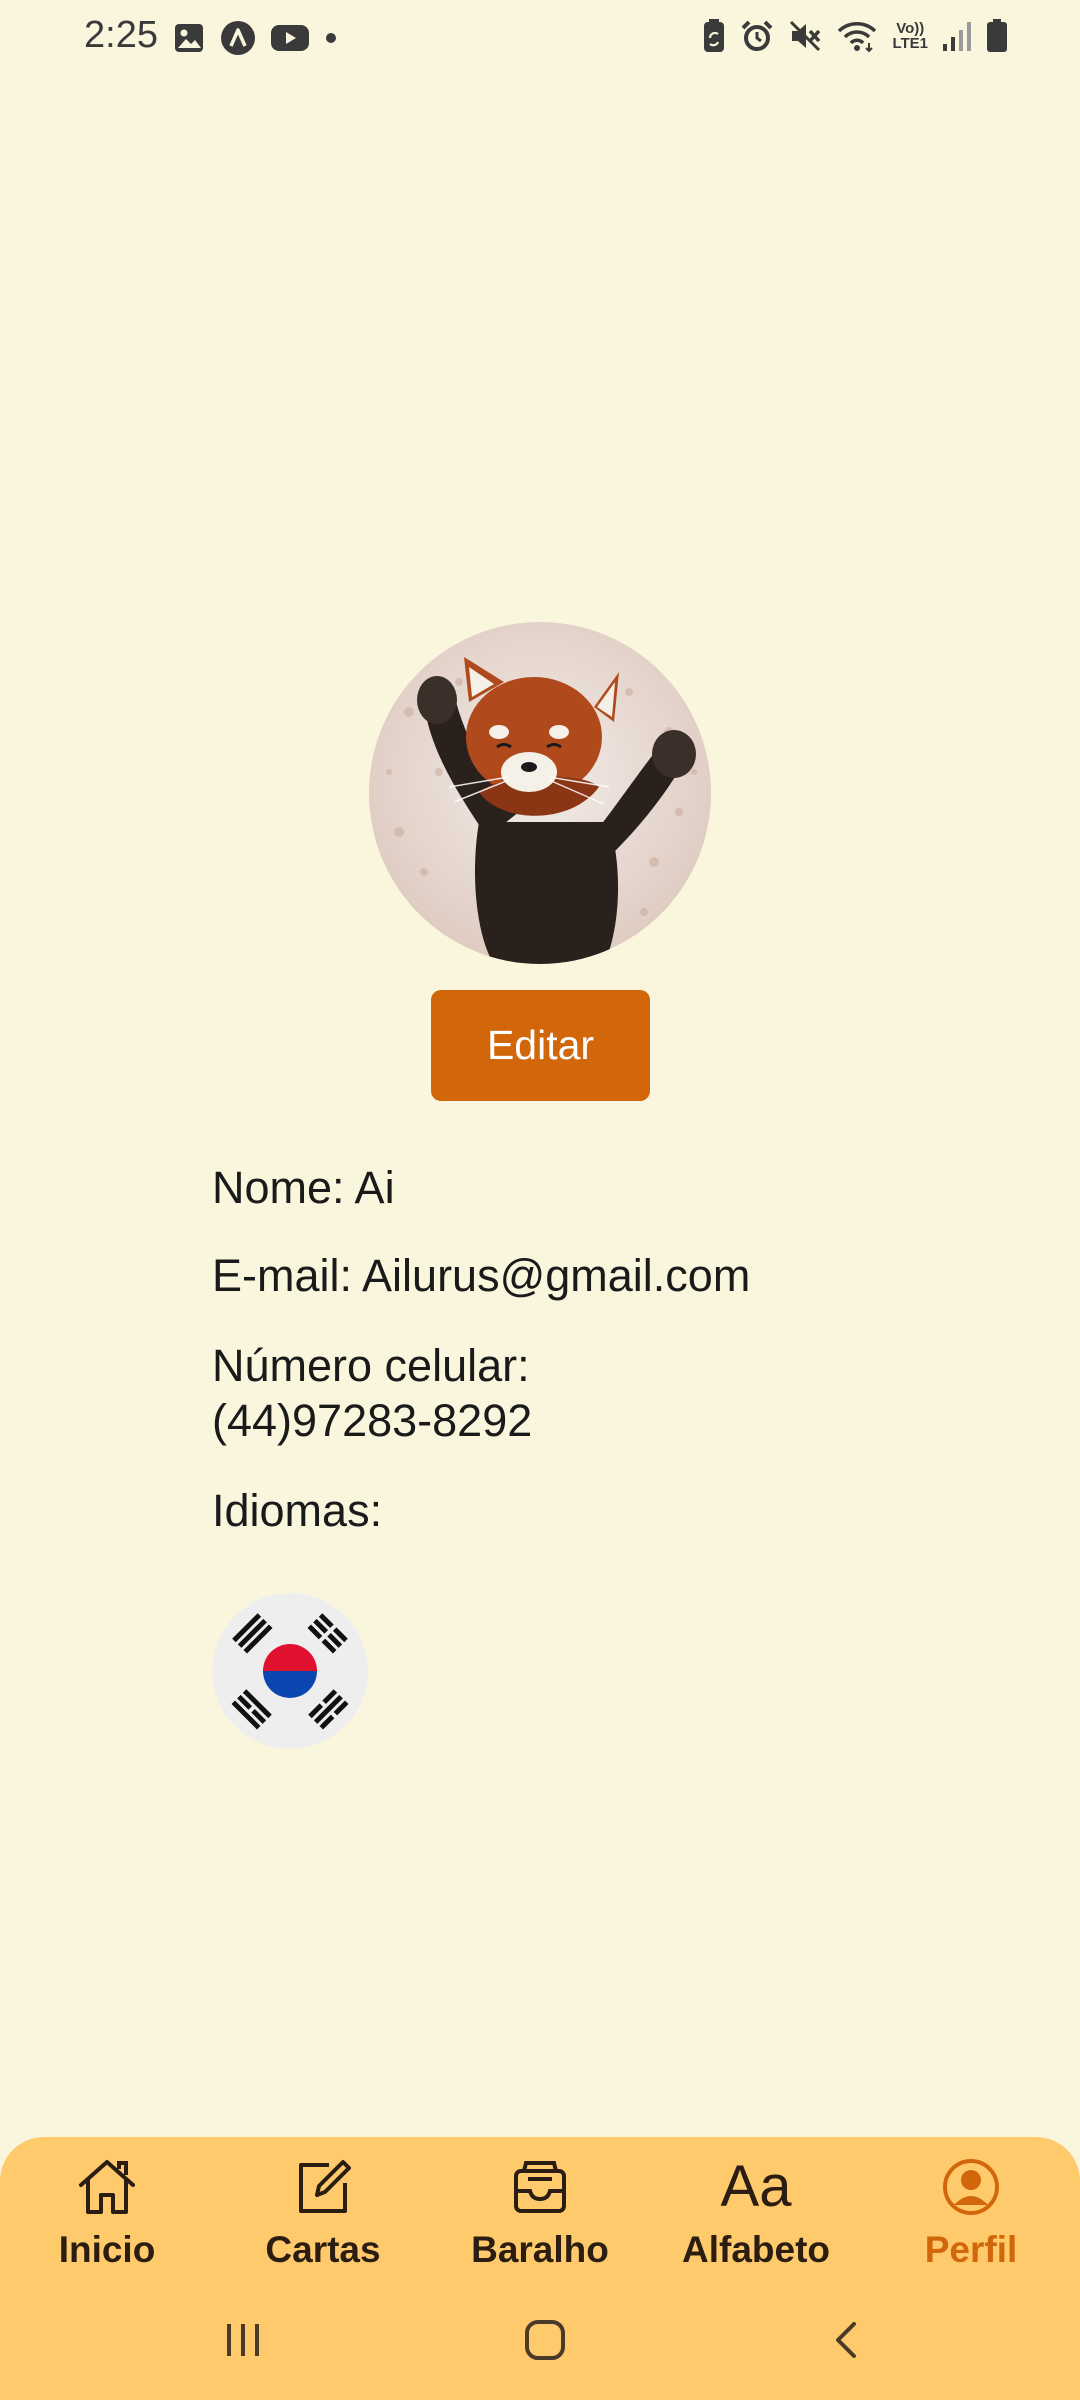 The width and height of the screenshot is (1080, 2400). I want to click on back-icon, so click(848, 2340).